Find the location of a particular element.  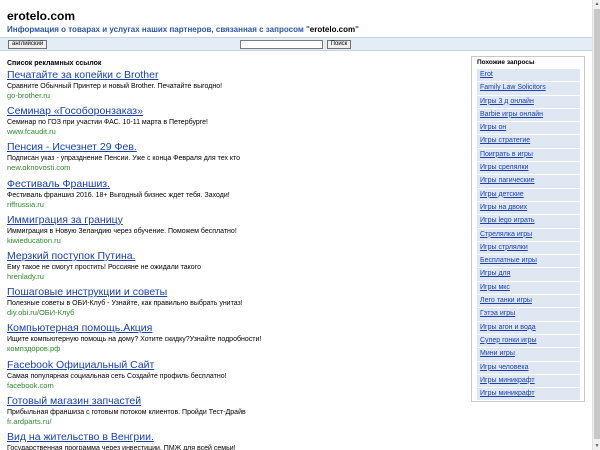

related-search-link: Игры мкс is located at coordinates (528, 288).